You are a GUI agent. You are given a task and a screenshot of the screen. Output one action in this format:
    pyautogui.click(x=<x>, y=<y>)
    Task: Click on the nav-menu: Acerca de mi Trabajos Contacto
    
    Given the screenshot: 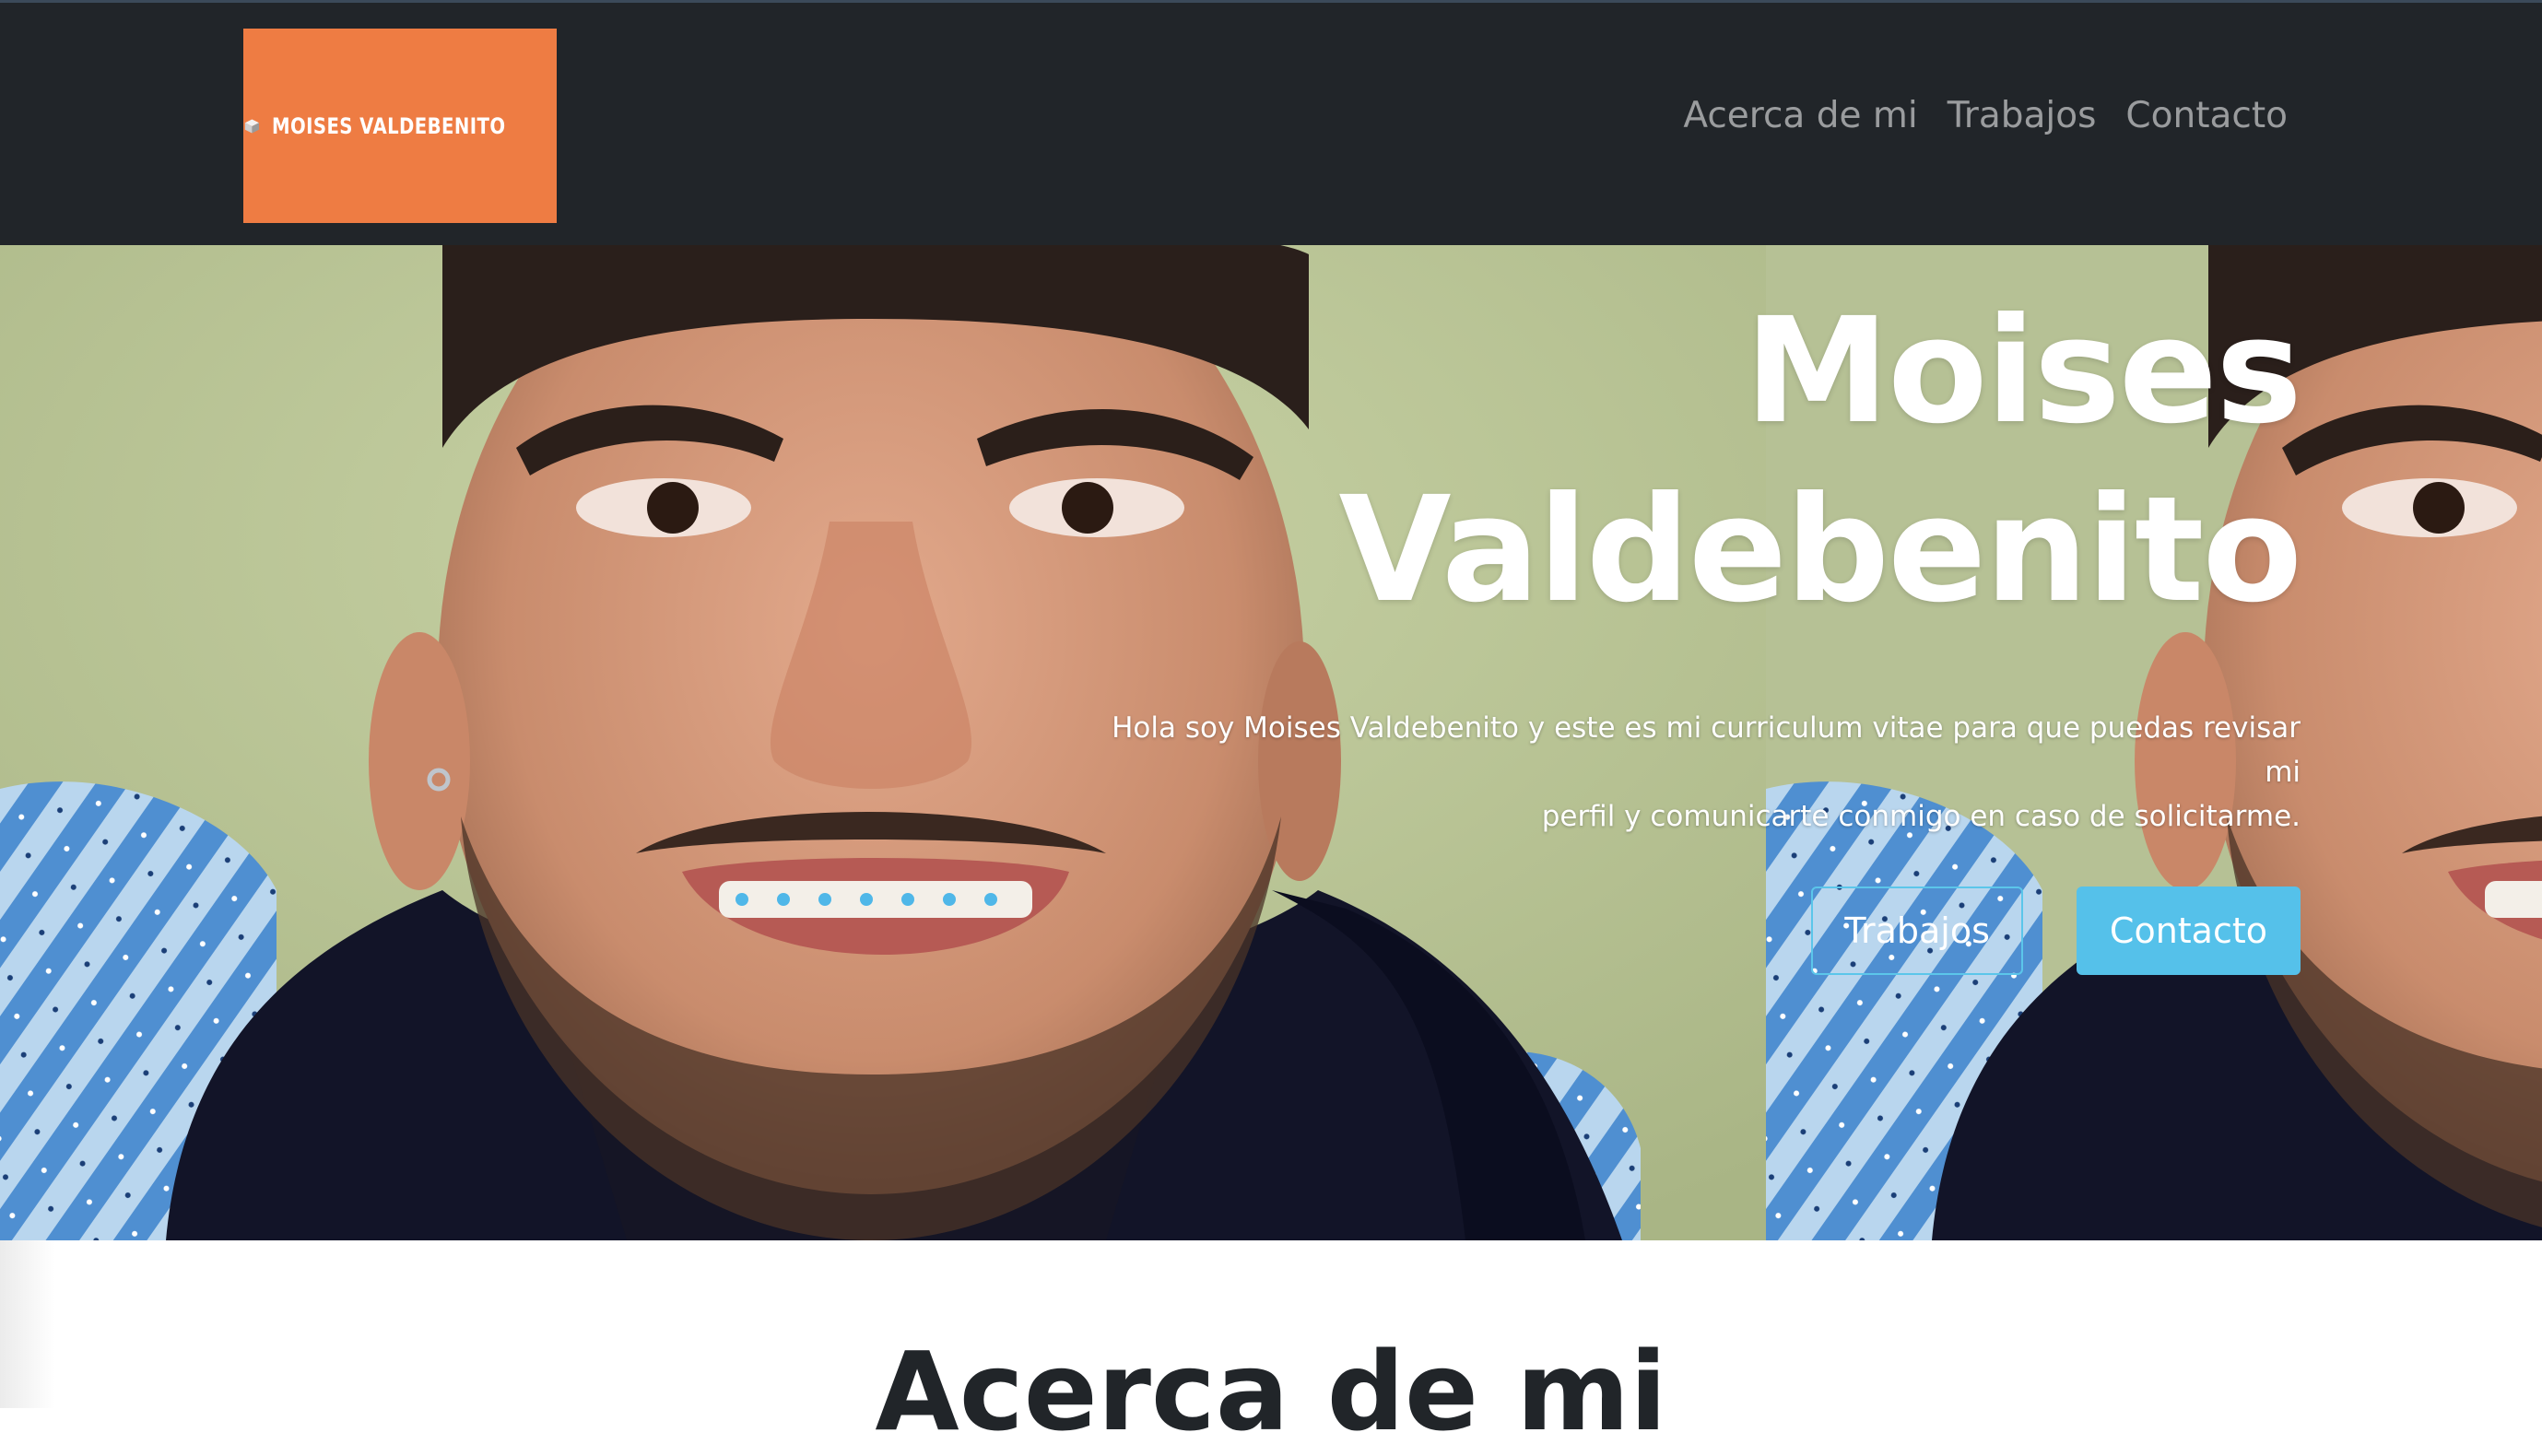 What is the action you would take?
    pyautogui.click(x=1985, y=115)
    